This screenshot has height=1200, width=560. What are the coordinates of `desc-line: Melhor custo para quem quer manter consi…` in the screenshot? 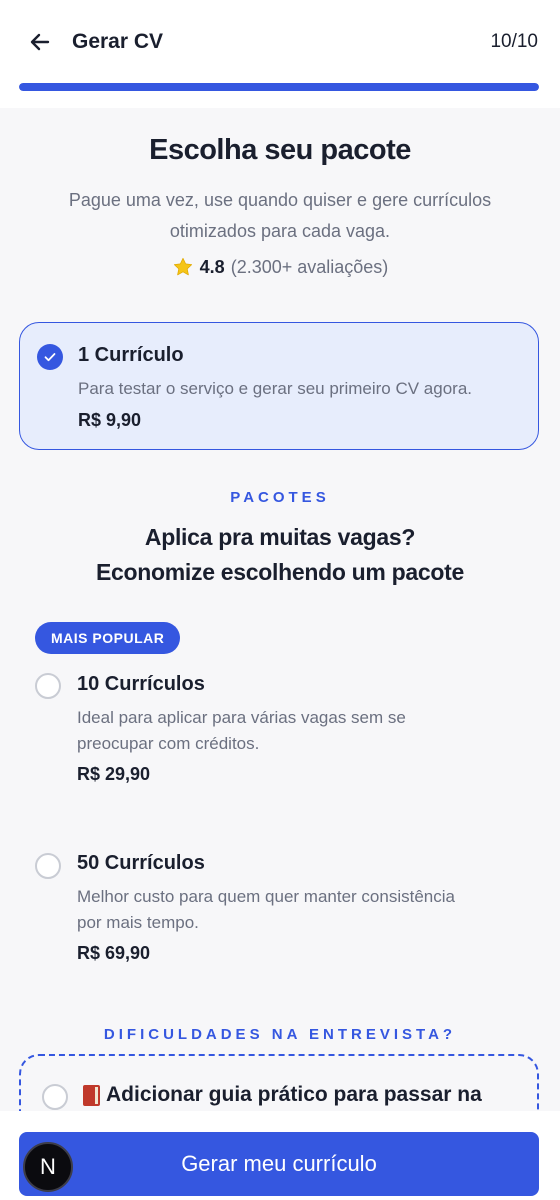 It's located at (266, 896).